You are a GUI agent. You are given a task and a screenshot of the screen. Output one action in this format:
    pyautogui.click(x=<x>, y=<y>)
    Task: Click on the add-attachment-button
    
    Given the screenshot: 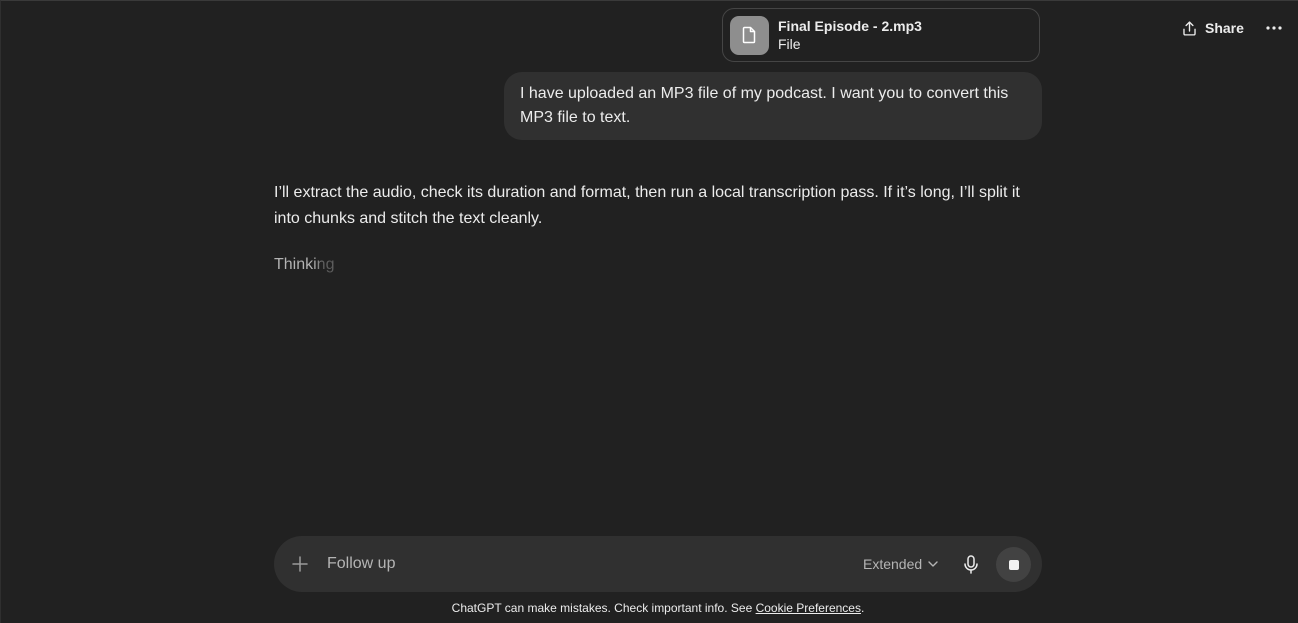 What is the action you would take?
    pyautogui.click(x=300, y=564)
    